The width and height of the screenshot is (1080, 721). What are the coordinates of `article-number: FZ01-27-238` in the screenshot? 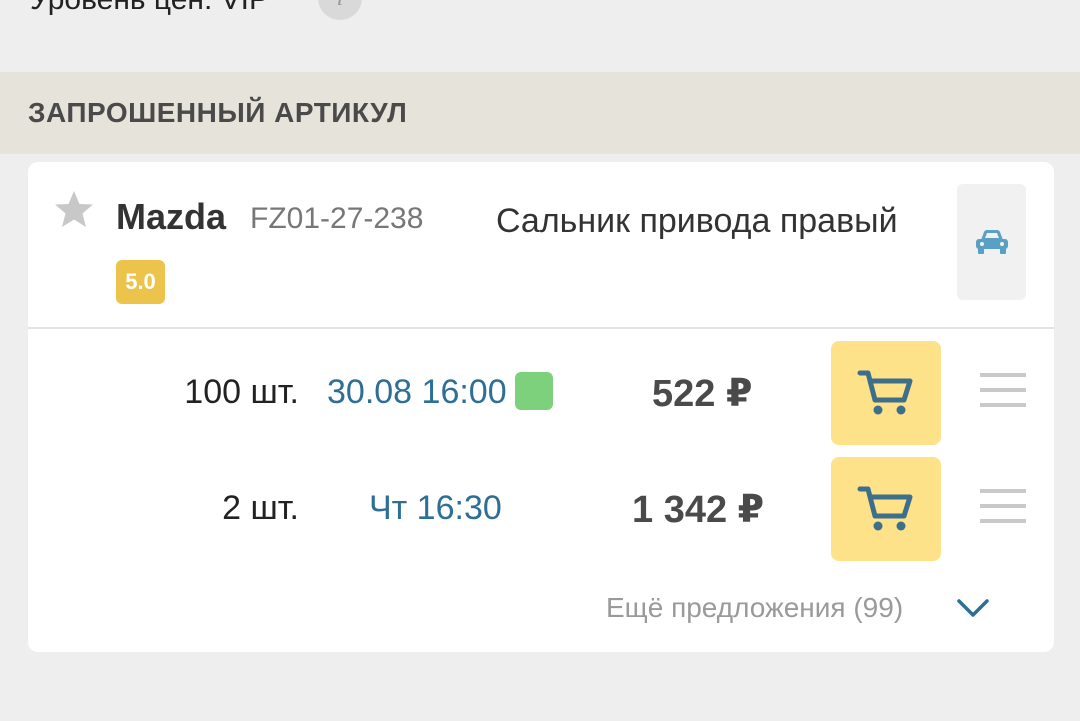 It's located at (337, 218).